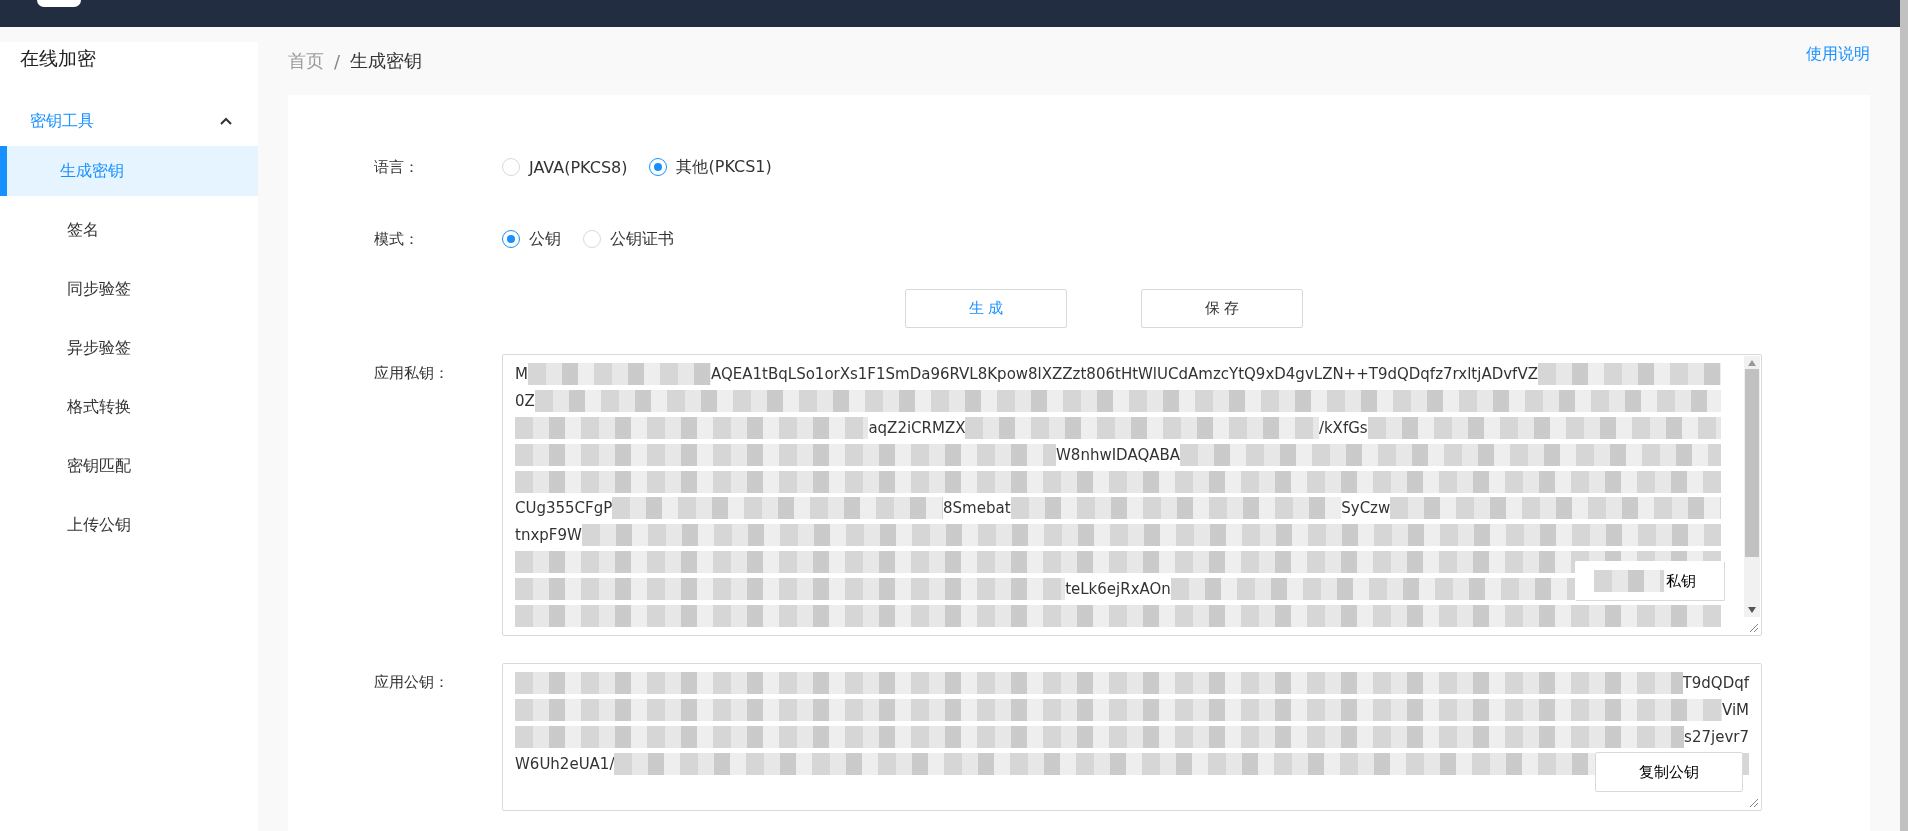 Image resolution: width=1908 pixels, height=831 pixels. Describe the element at coordinates (545, 239) in the screenshot. I see `radio-label: 公钥` at that location.